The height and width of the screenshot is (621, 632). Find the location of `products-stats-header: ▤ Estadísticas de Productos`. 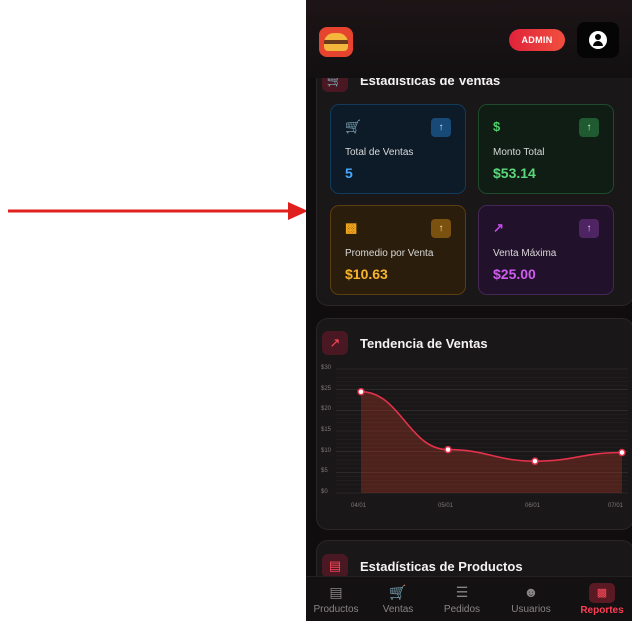

products-stats-header: ▤ Estadísticas de Productos is located at coordinates (422, 566).